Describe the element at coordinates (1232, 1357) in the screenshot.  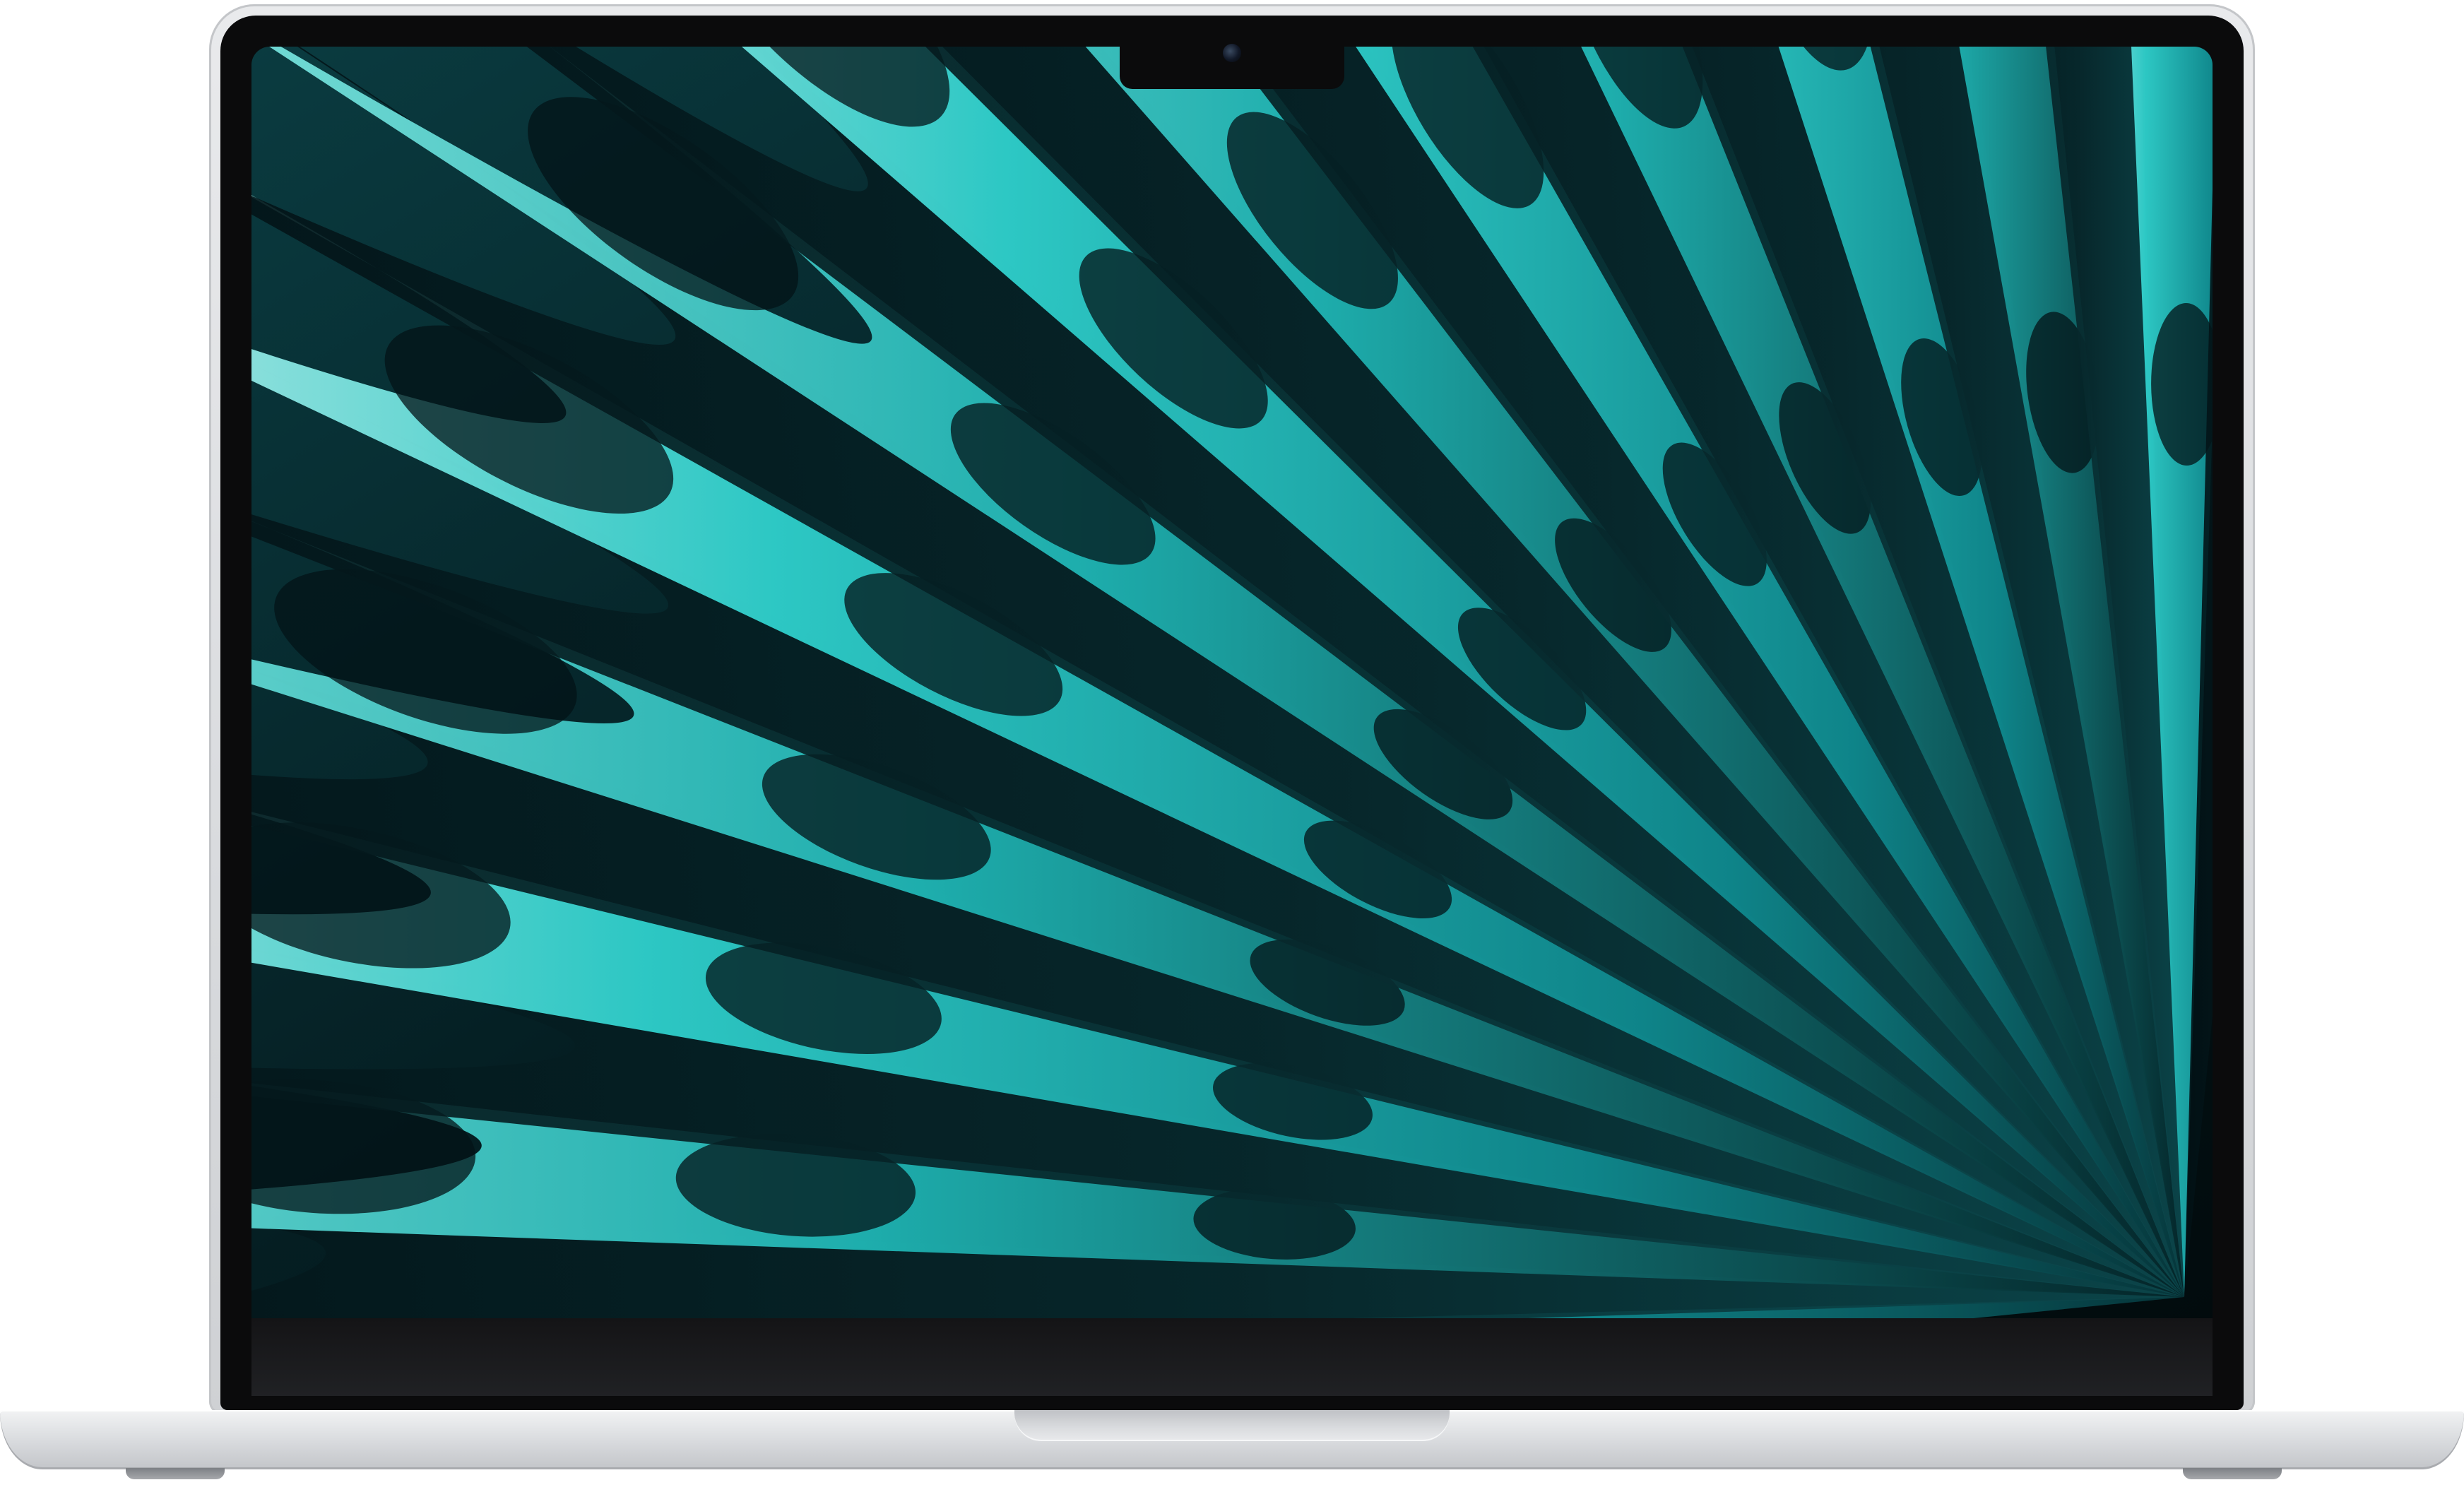
I see `bezel-chin` at that location.